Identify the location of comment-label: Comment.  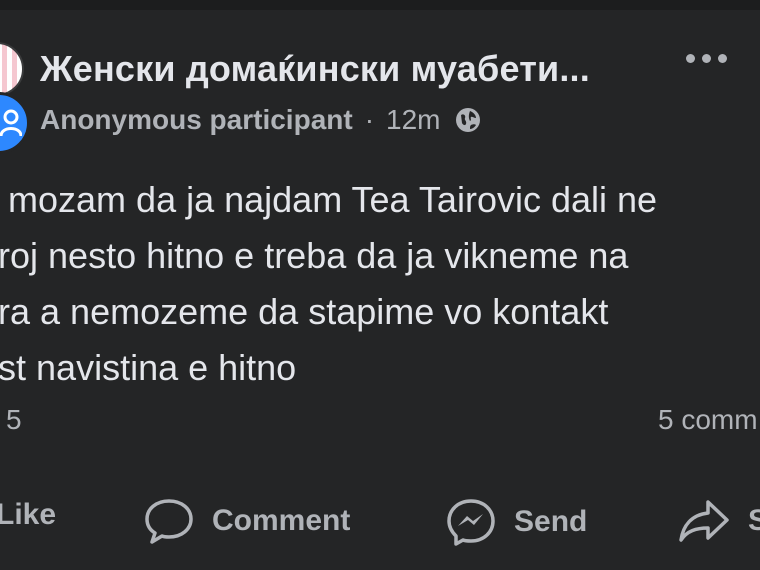
(281, 520).